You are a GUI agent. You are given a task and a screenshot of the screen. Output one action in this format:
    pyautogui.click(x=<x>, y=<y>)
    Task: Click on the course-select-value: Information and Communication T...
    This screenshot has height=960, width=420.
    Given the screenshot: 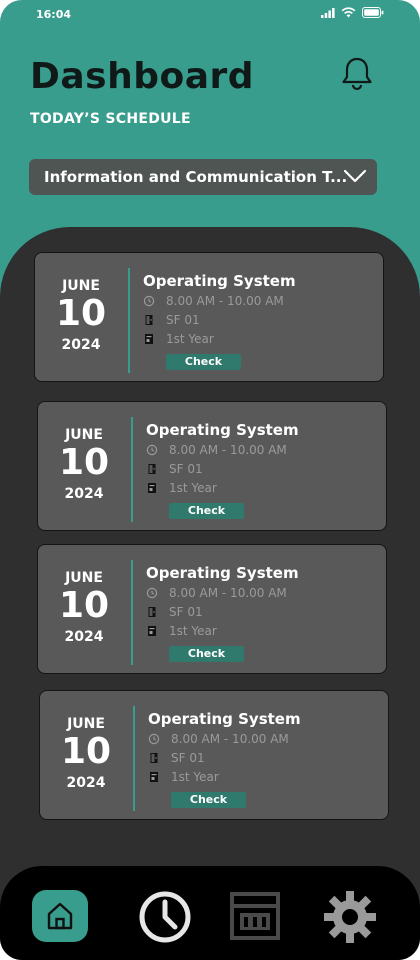 What is the action you would take?
    pyautogui.click(x=196, y=177)
    